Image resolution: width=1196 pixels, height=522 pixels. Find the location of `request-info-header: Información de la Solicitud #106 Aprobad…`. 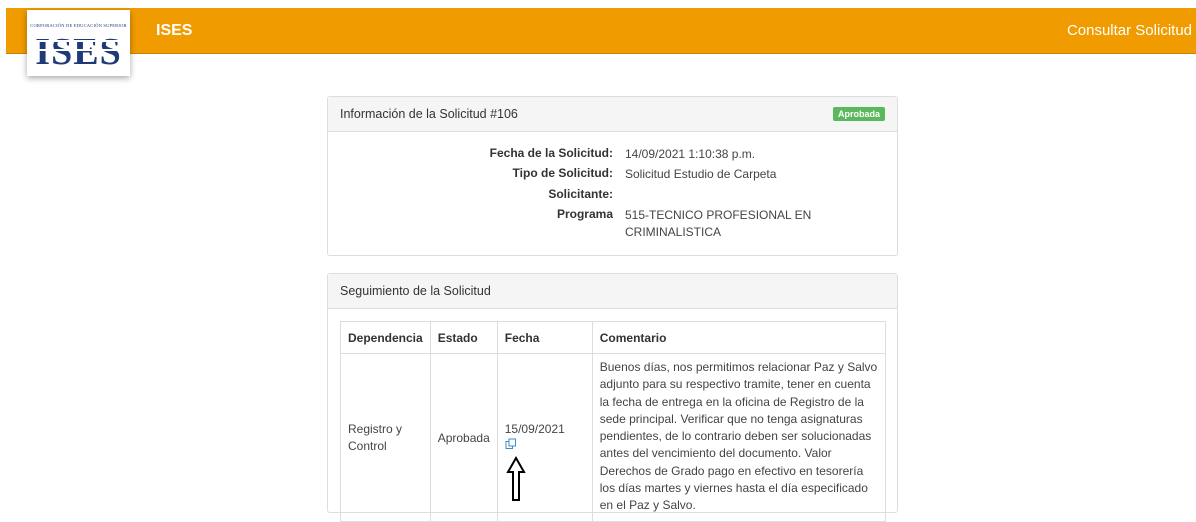

request-info-header: Información de la Solicitud #106 Aprobad… is located at coordinates (612, 114).